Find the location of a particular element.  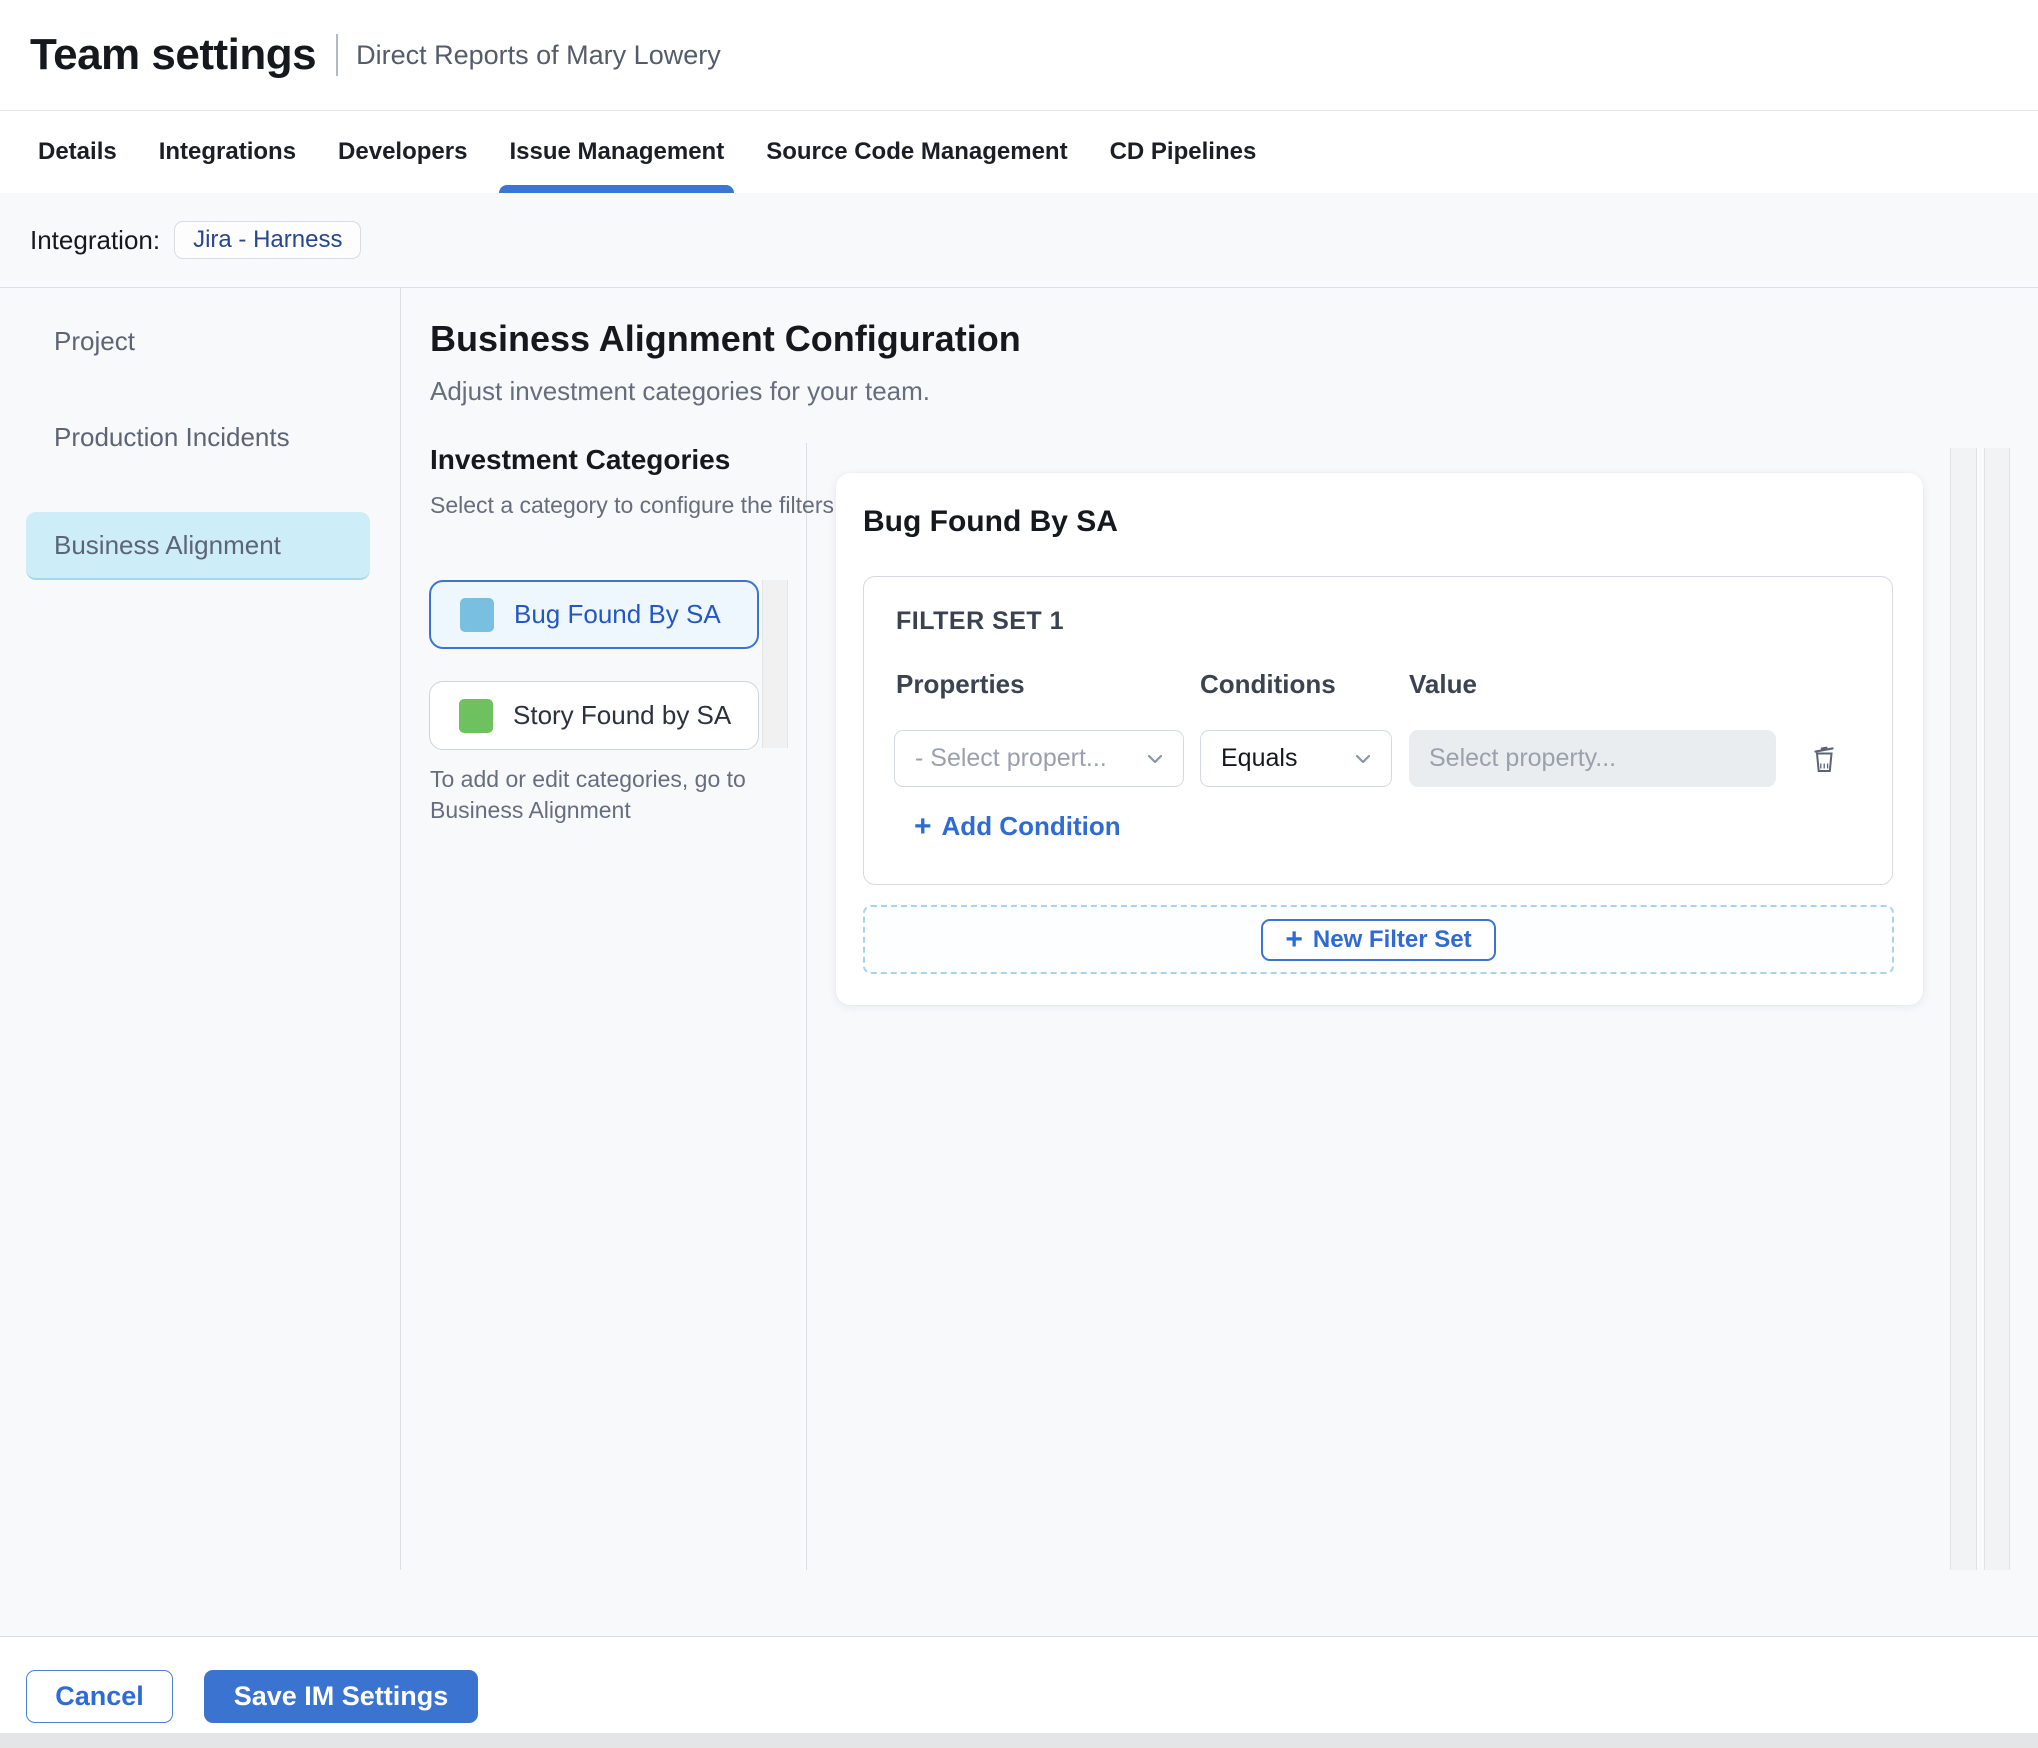

new-filter-set-dropzone: + New Filter Set is located at coordinates (1378, 939).